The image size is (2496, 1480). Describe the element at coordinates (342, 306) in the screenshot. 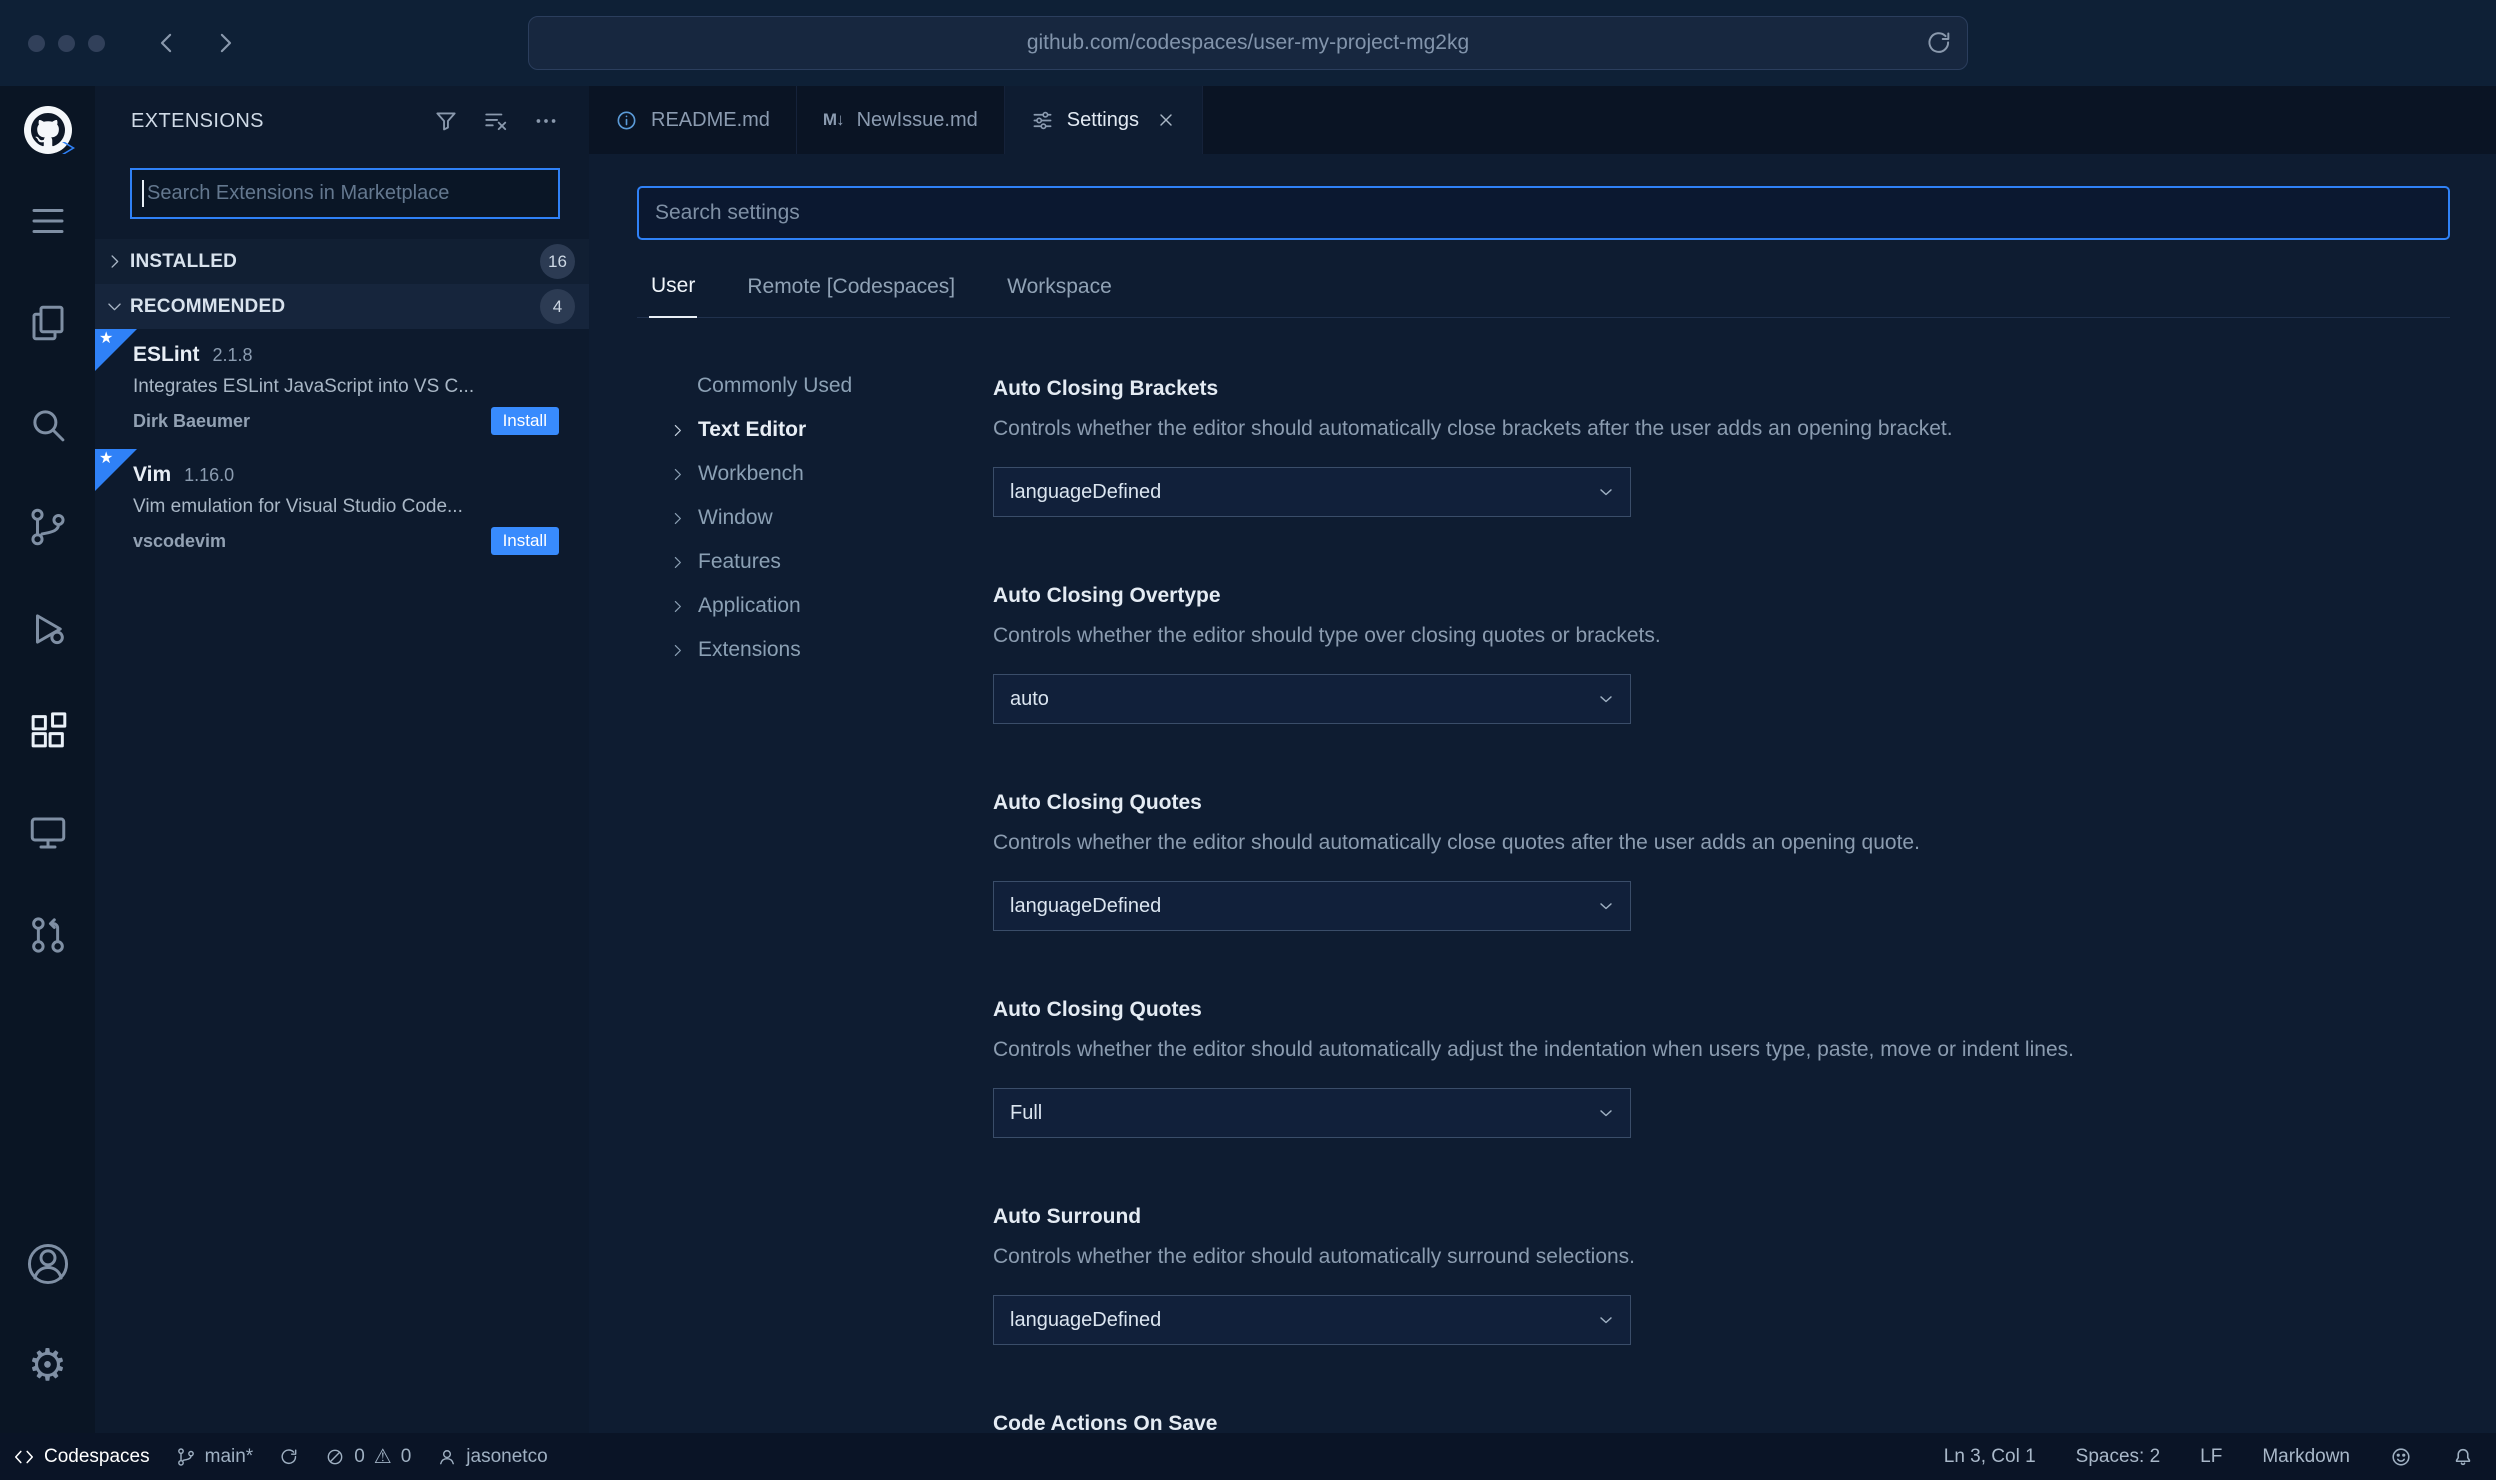

I see `section-recommended: RECOMMENDED 4` at that location.